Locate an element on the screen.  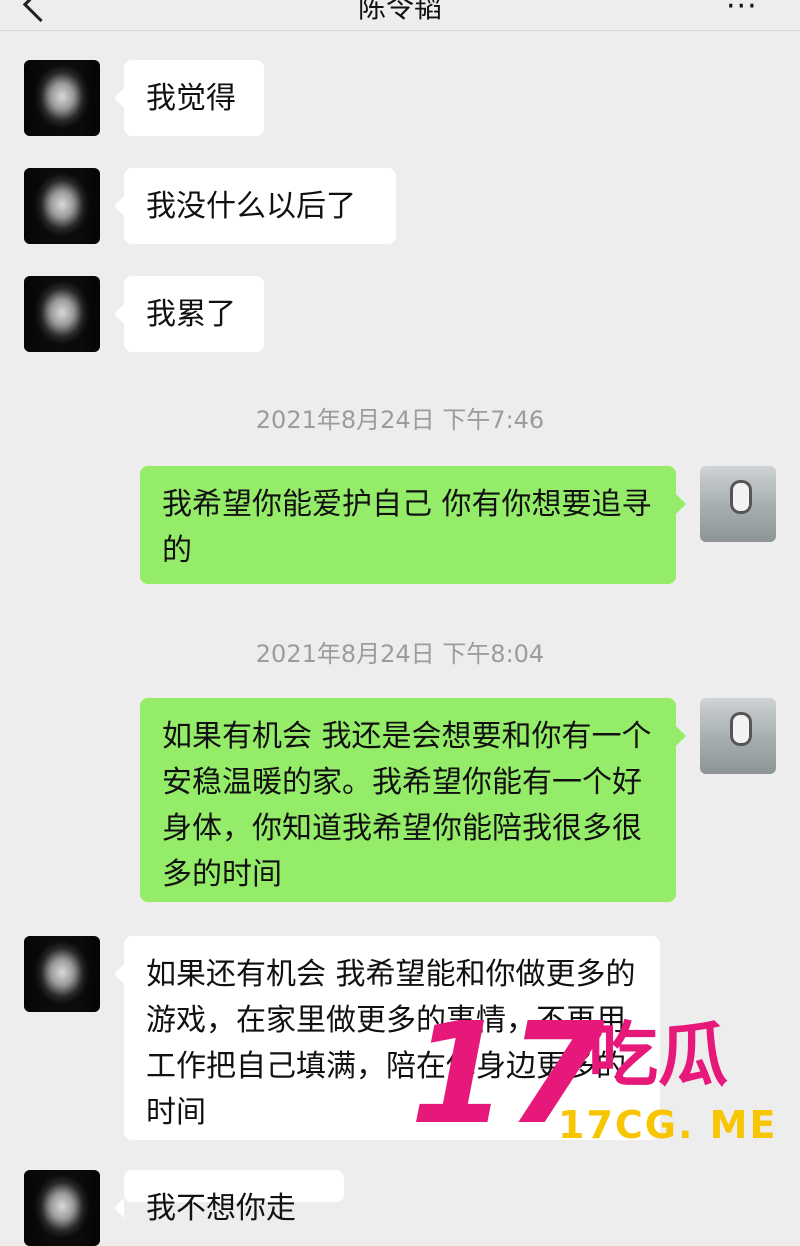
chat-header: 陈令韬 ··· is located at coordinates (400, 15).